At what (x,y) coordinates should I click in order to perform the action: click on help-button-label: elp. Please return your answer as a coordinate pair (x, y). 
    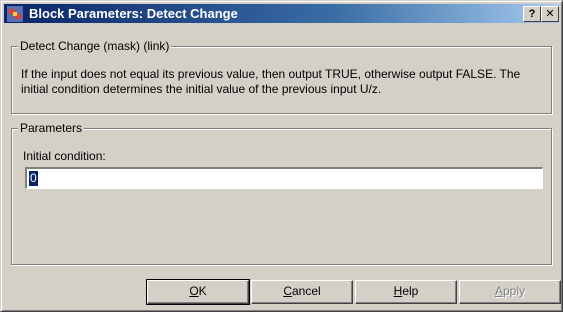
    Looking at the image, I should click on (410, 291).